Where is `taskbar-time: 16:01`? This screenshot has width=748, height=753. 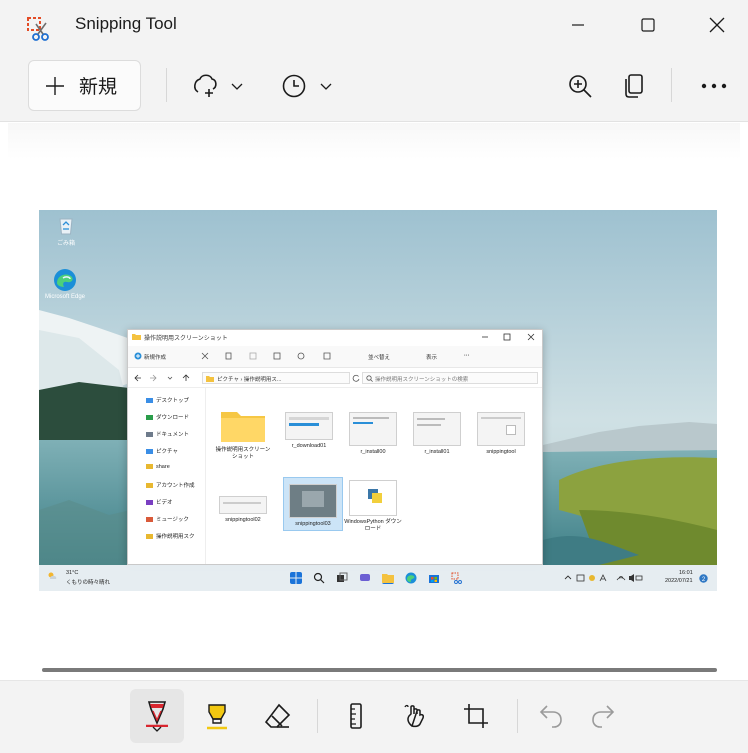
taskbar-time: 16:01 is located at coordinates (686, 573).